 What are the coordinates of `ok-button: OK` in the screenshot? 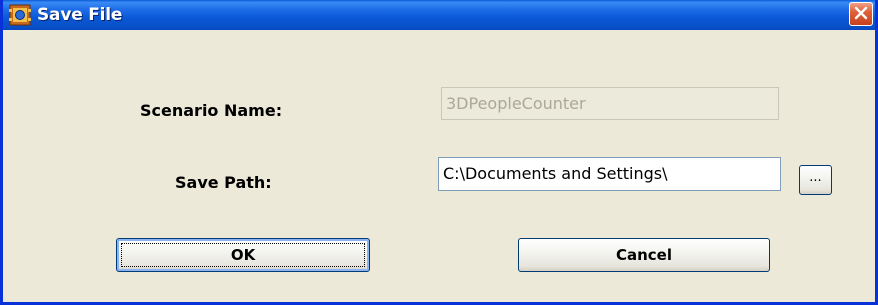 It's located at (243, 255).